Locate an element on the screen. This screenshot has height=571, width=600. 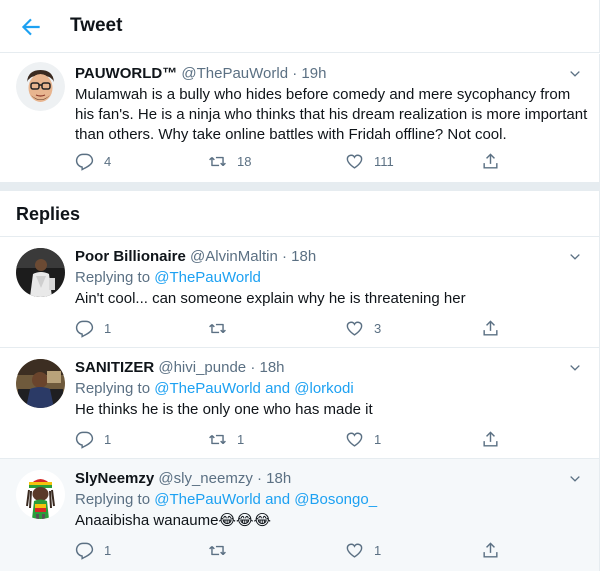
cartoon-avatar-icon is located at coordinates (40, 86).